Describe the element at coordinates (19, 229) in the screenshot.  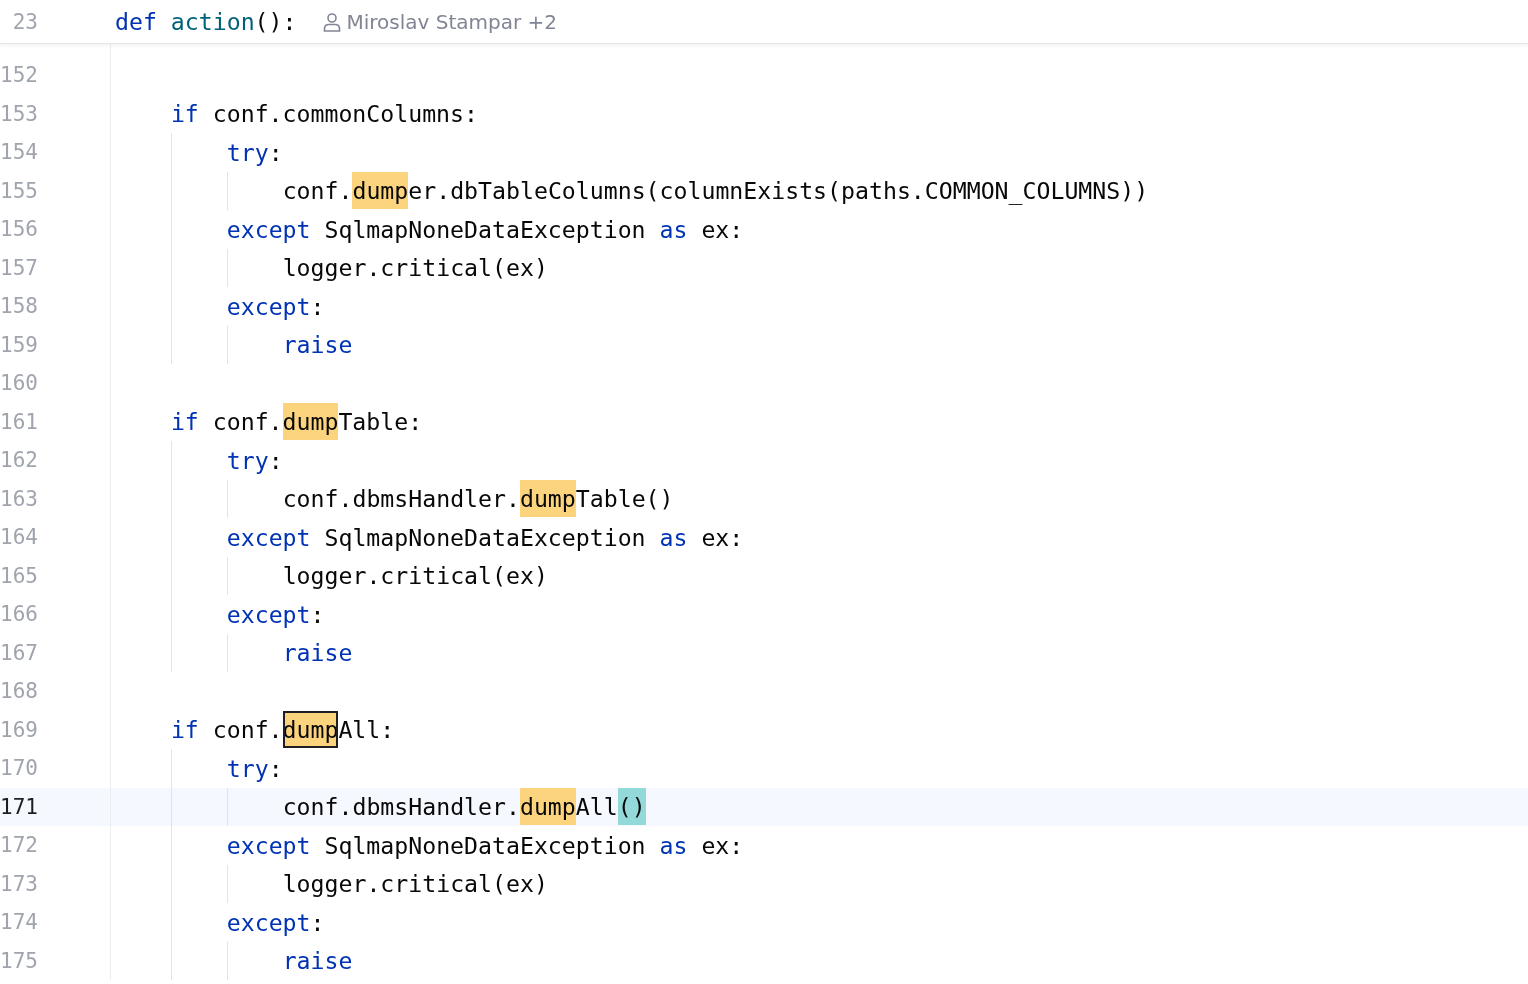
I see `line-number: 156` at that location.